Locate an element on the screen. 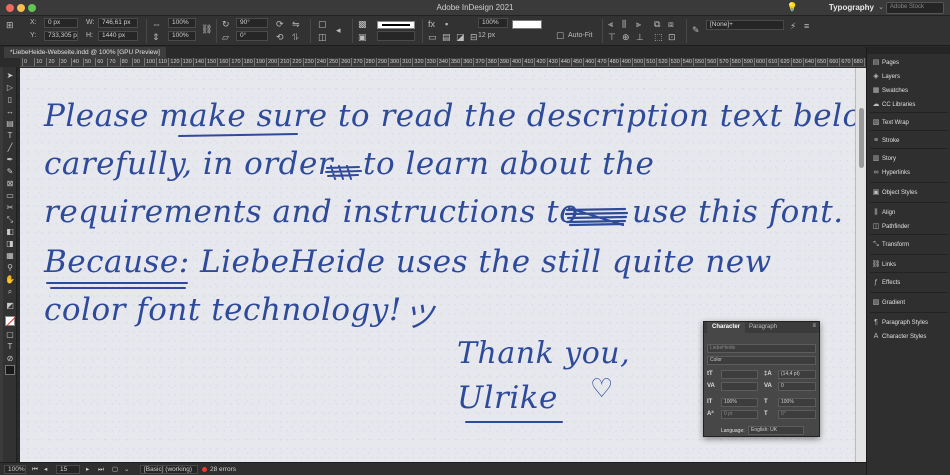 The height and width of the screenshot is (475, 950). tracking-field: 0 is located at coordinates (797, 386).